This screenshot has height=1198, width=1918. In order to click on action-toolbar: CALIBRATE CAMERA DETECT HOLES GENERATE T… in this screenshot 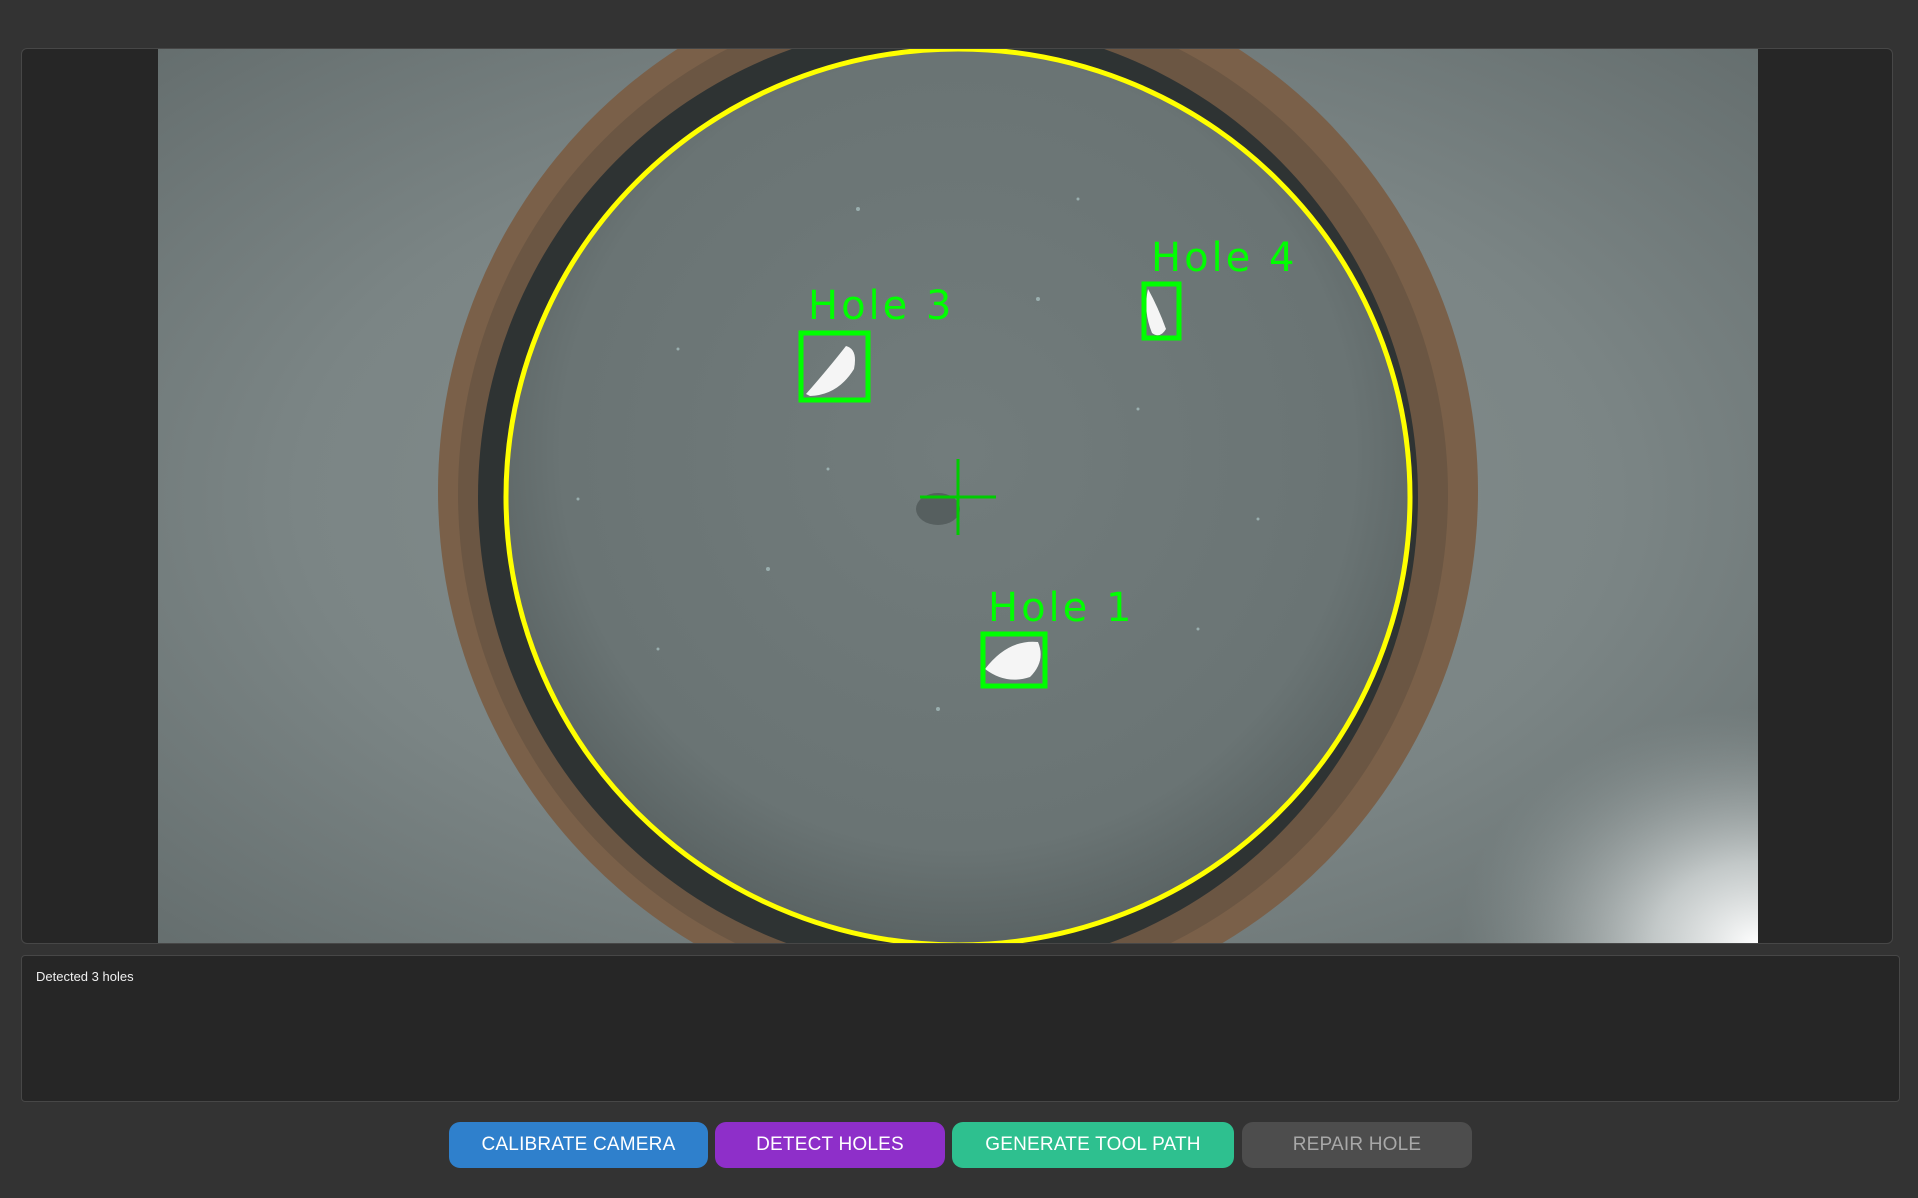, I will do `click(959, 1145)`.